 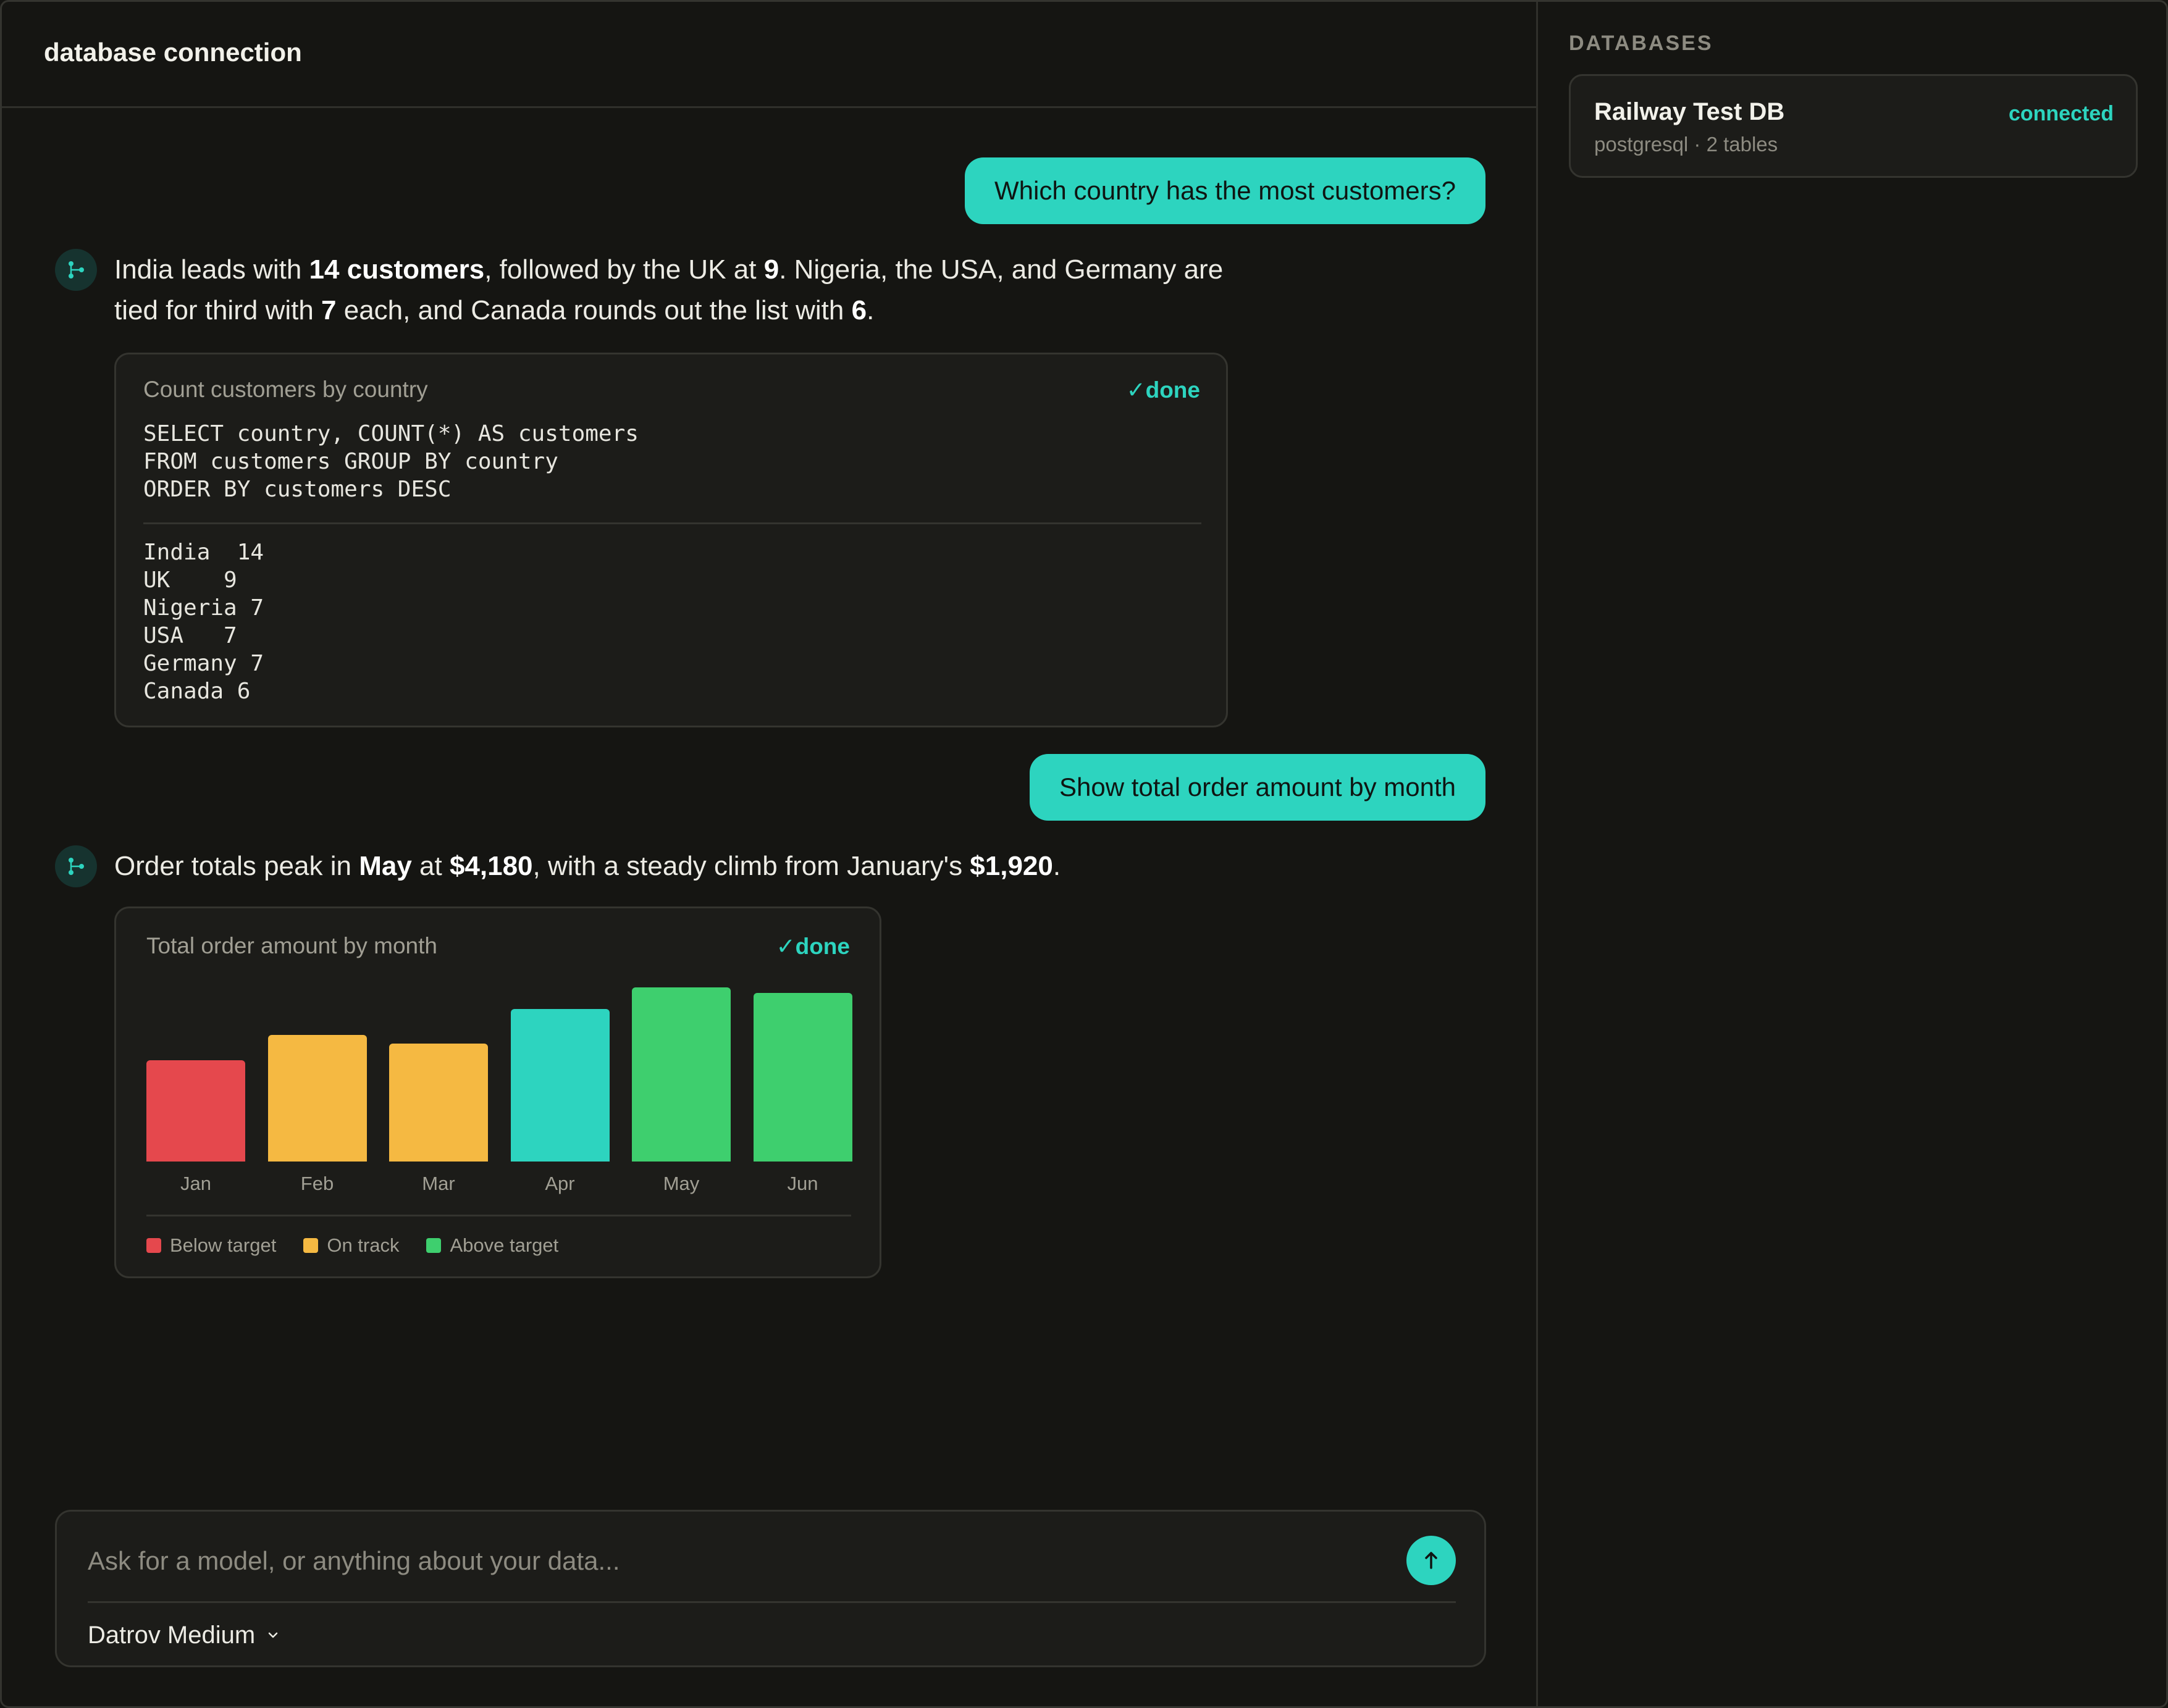 I want to click on model-selector: Datrov Medium, so click(x=184, y=1635).